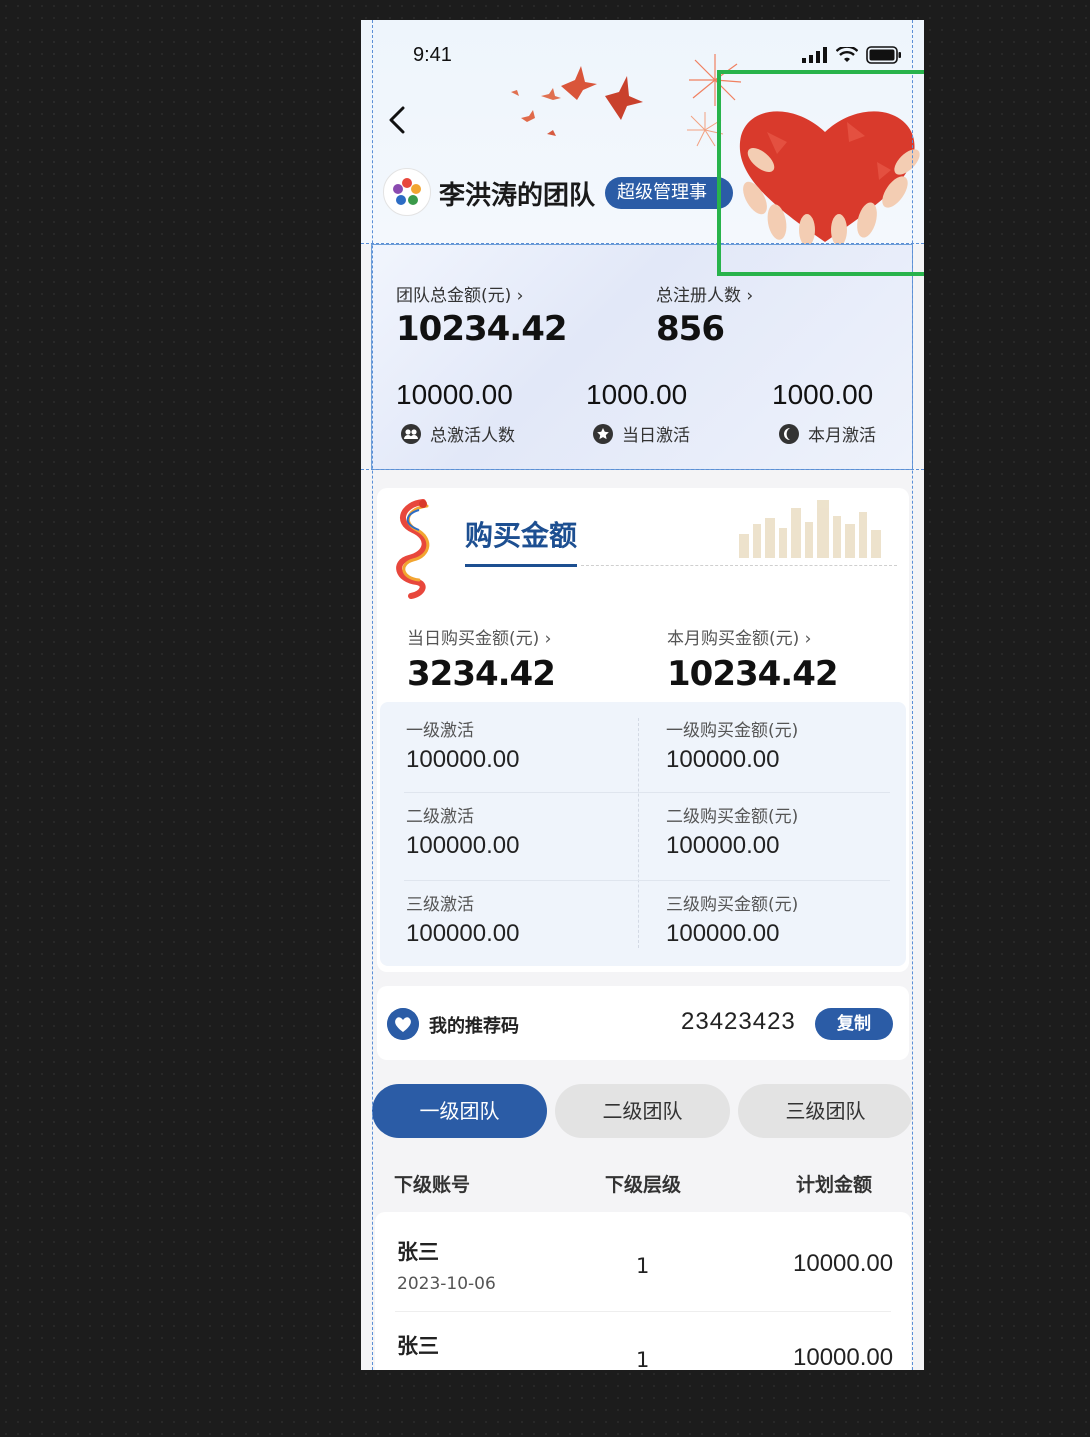 Image resolution: width=1090 pixels, height=1437 pixels. What do you see at coordinates (521, 535) in the screenshot?
I see `purchase-title: 购买金额` at bounding box center [521, 535].